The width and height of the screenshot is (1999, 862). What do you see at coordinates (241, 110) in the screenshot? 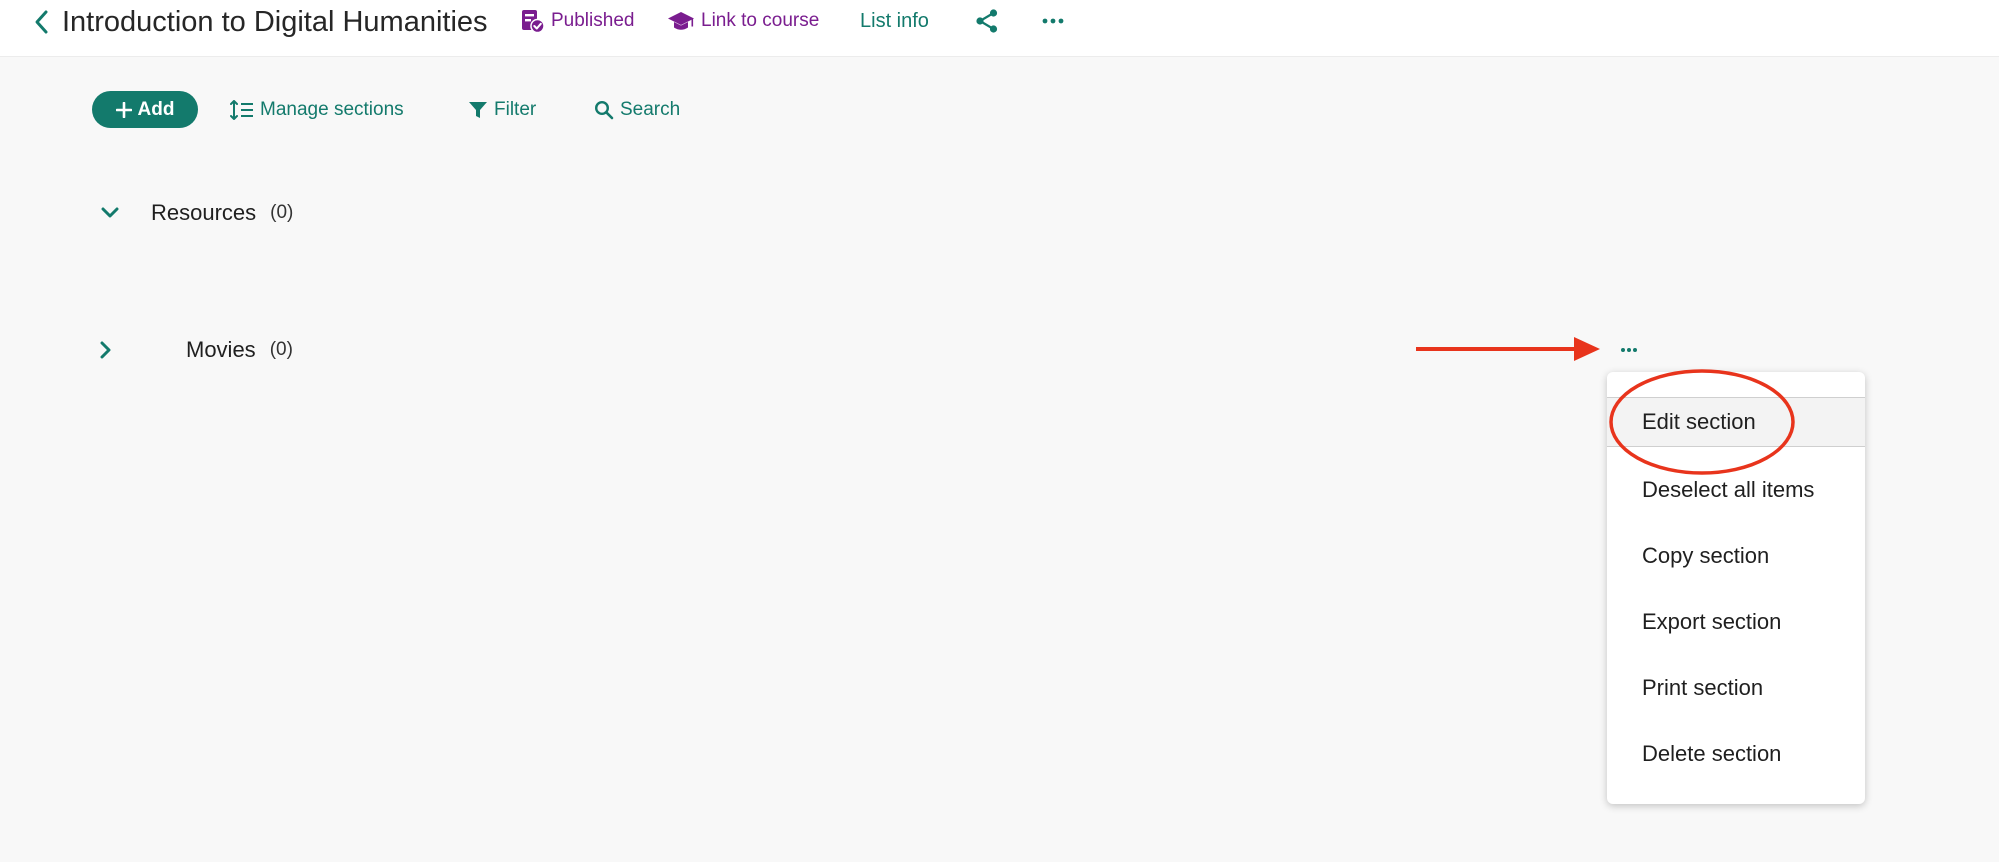
I see `sort-list-icon` at bounding box center [241, 110].